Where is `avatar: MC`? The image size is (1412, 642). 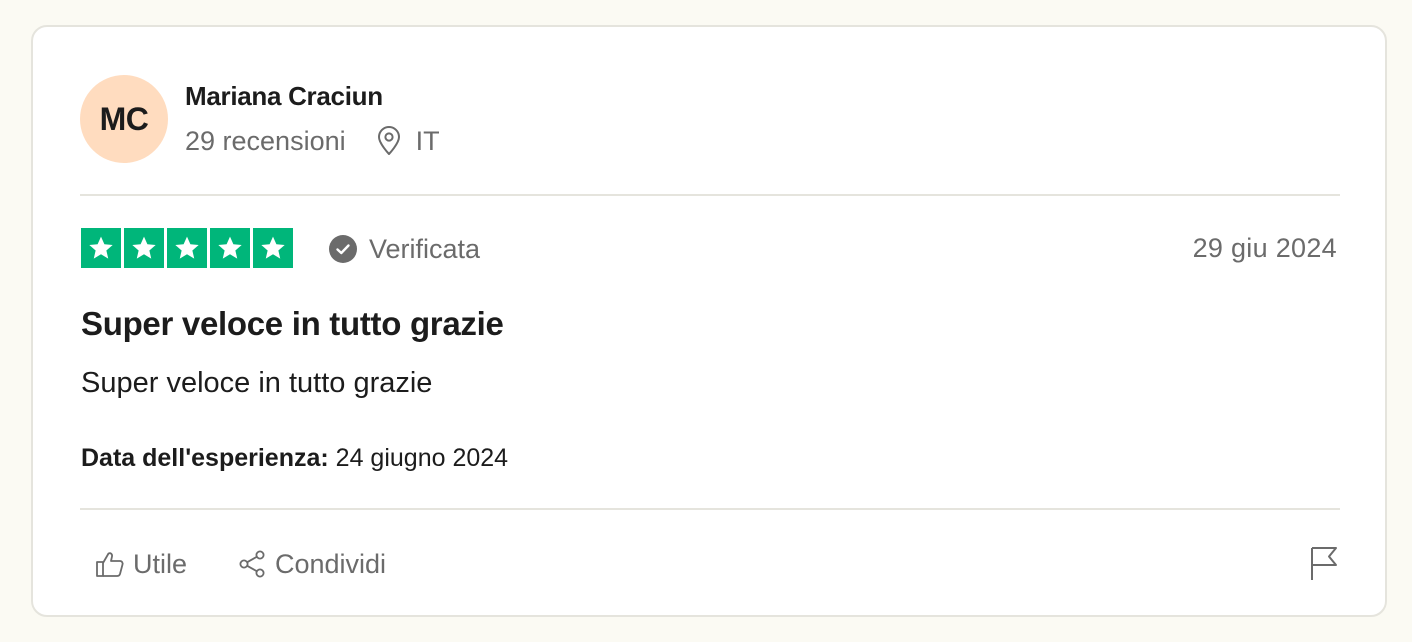
avatar: MC is located at coordinates (124, 119).